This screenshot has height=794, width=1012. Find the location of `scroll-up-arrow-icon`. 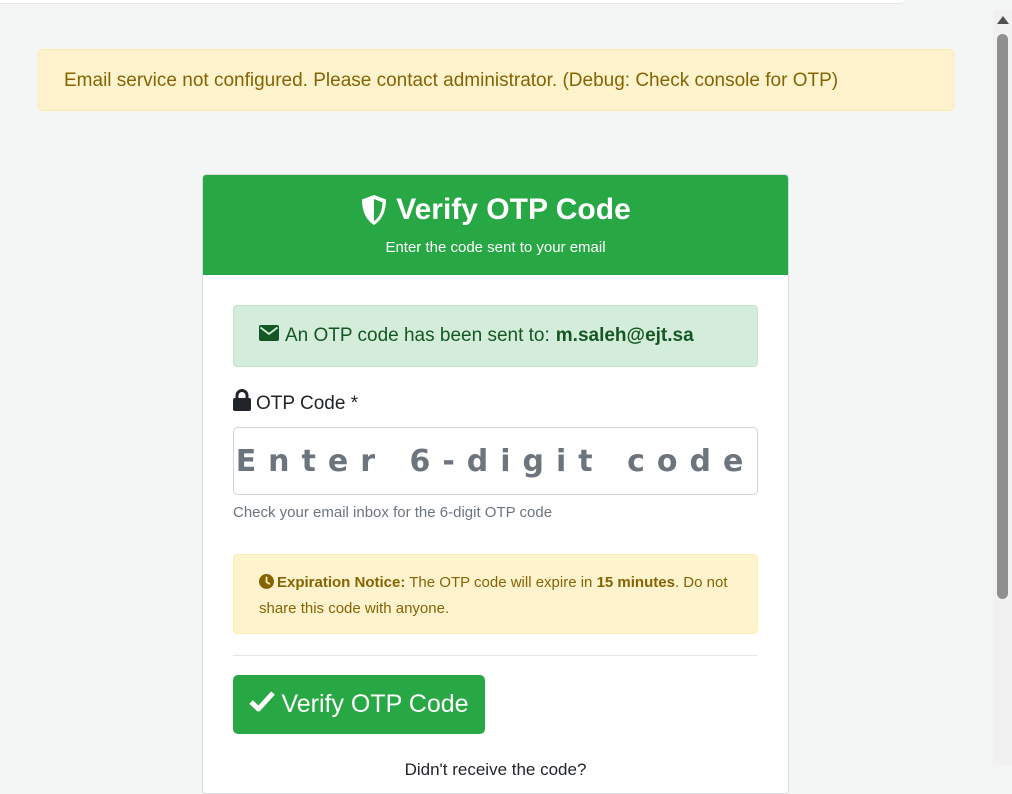

scroll-up-arrow-icon is located at coordinates (1003, 20).